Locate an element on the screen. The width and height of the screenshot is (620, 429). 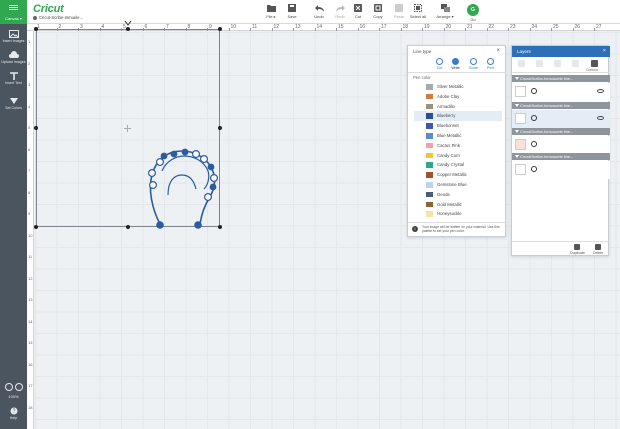
pen-color-name: Gold Metallic is located at coordinates (449, 204).